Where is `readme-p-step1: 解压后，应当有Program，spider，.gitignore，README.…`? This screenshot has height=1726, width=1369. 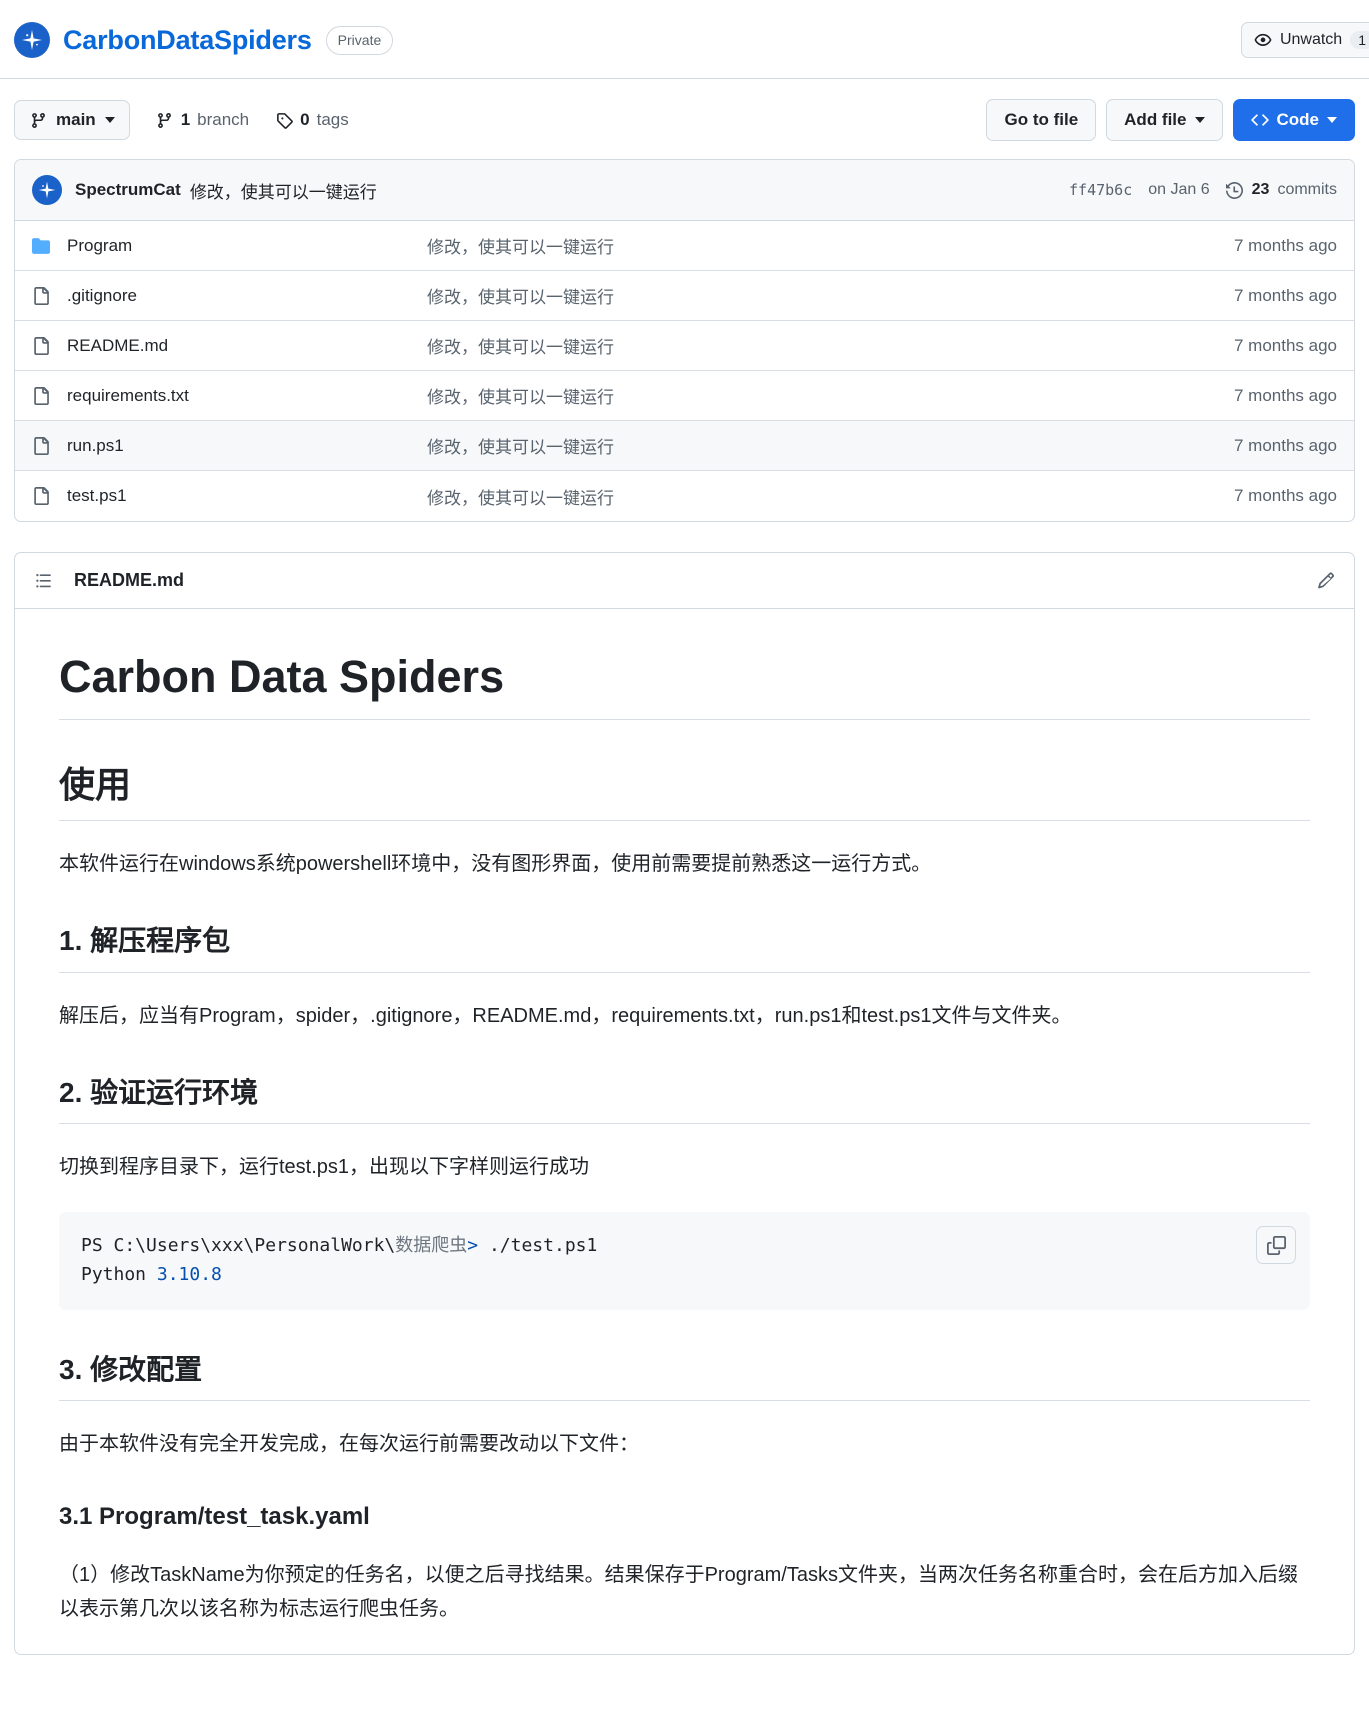 readme-p-step1: 解压后，应当有Program，spider，.gitignore，README.… is located at coordinates (565, 1015).